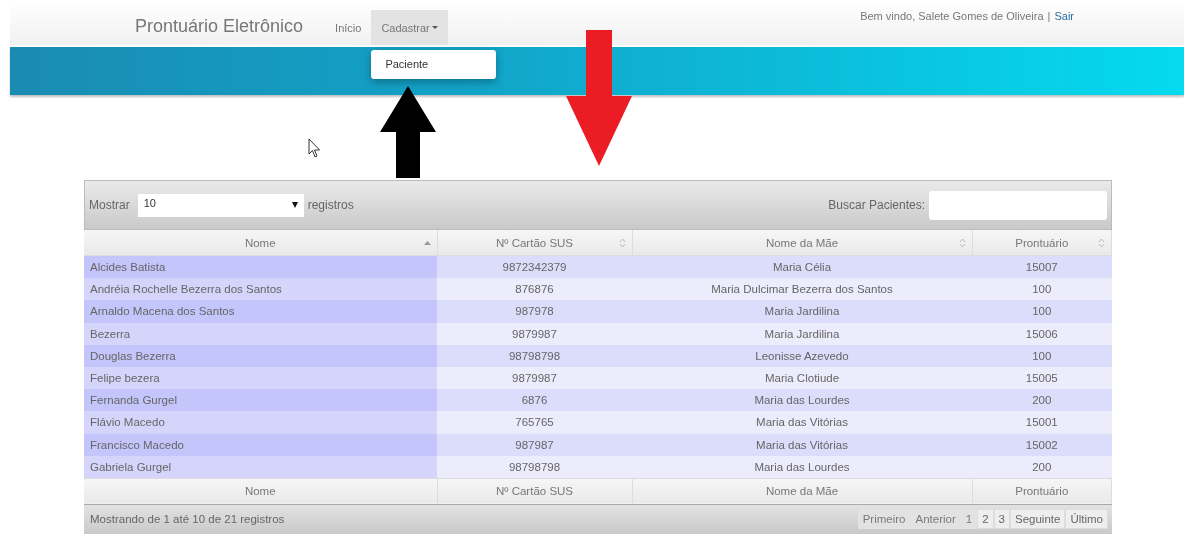 The height and width of the screenshot is (541, 1184). Describe the element at coordinates (260, 422) in the screenshot. I see `table-cell: Flávio Macedo` at that location.